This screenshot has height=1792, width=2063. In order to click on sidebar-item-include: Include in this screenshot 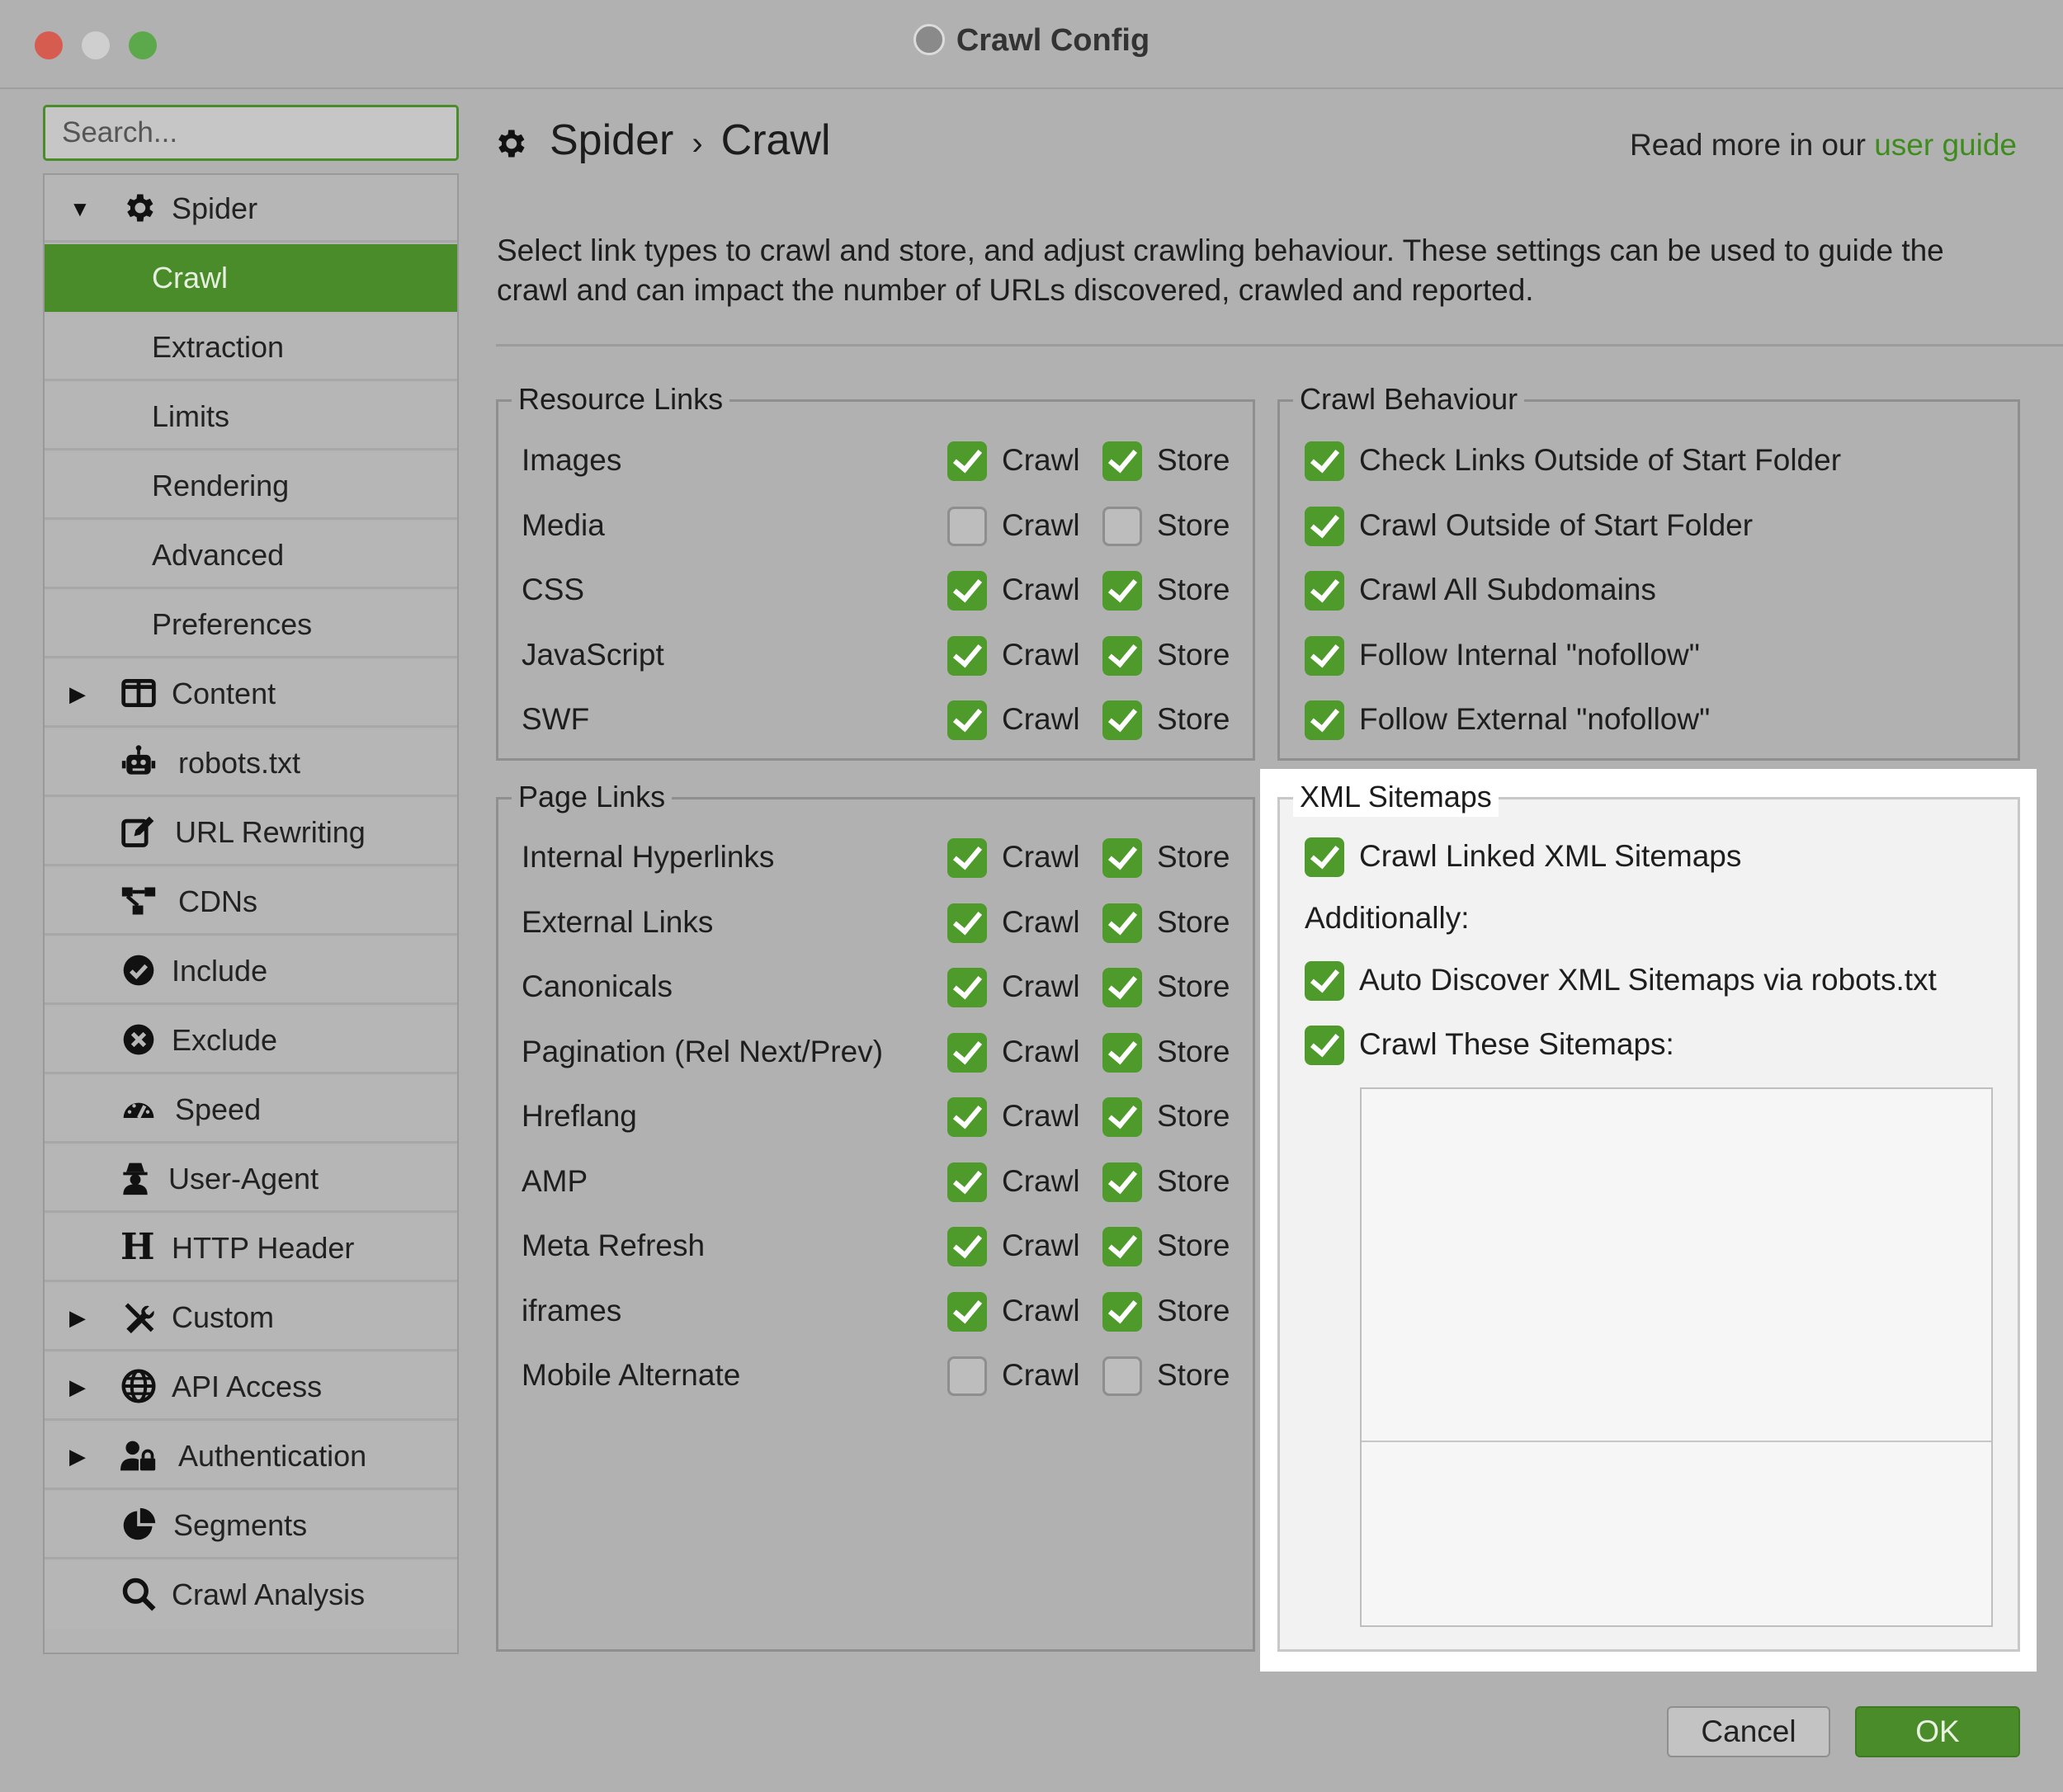, I will do `click(251, 971)`.